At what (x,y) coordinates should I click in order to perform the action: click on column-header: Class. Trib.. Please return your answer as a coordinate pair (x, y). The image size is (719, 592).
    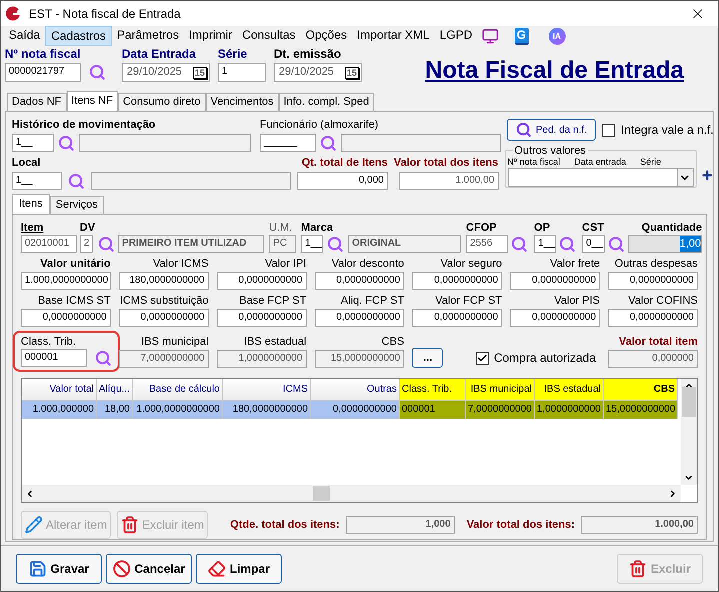
    Looking at the image, I should click on (433, 390).